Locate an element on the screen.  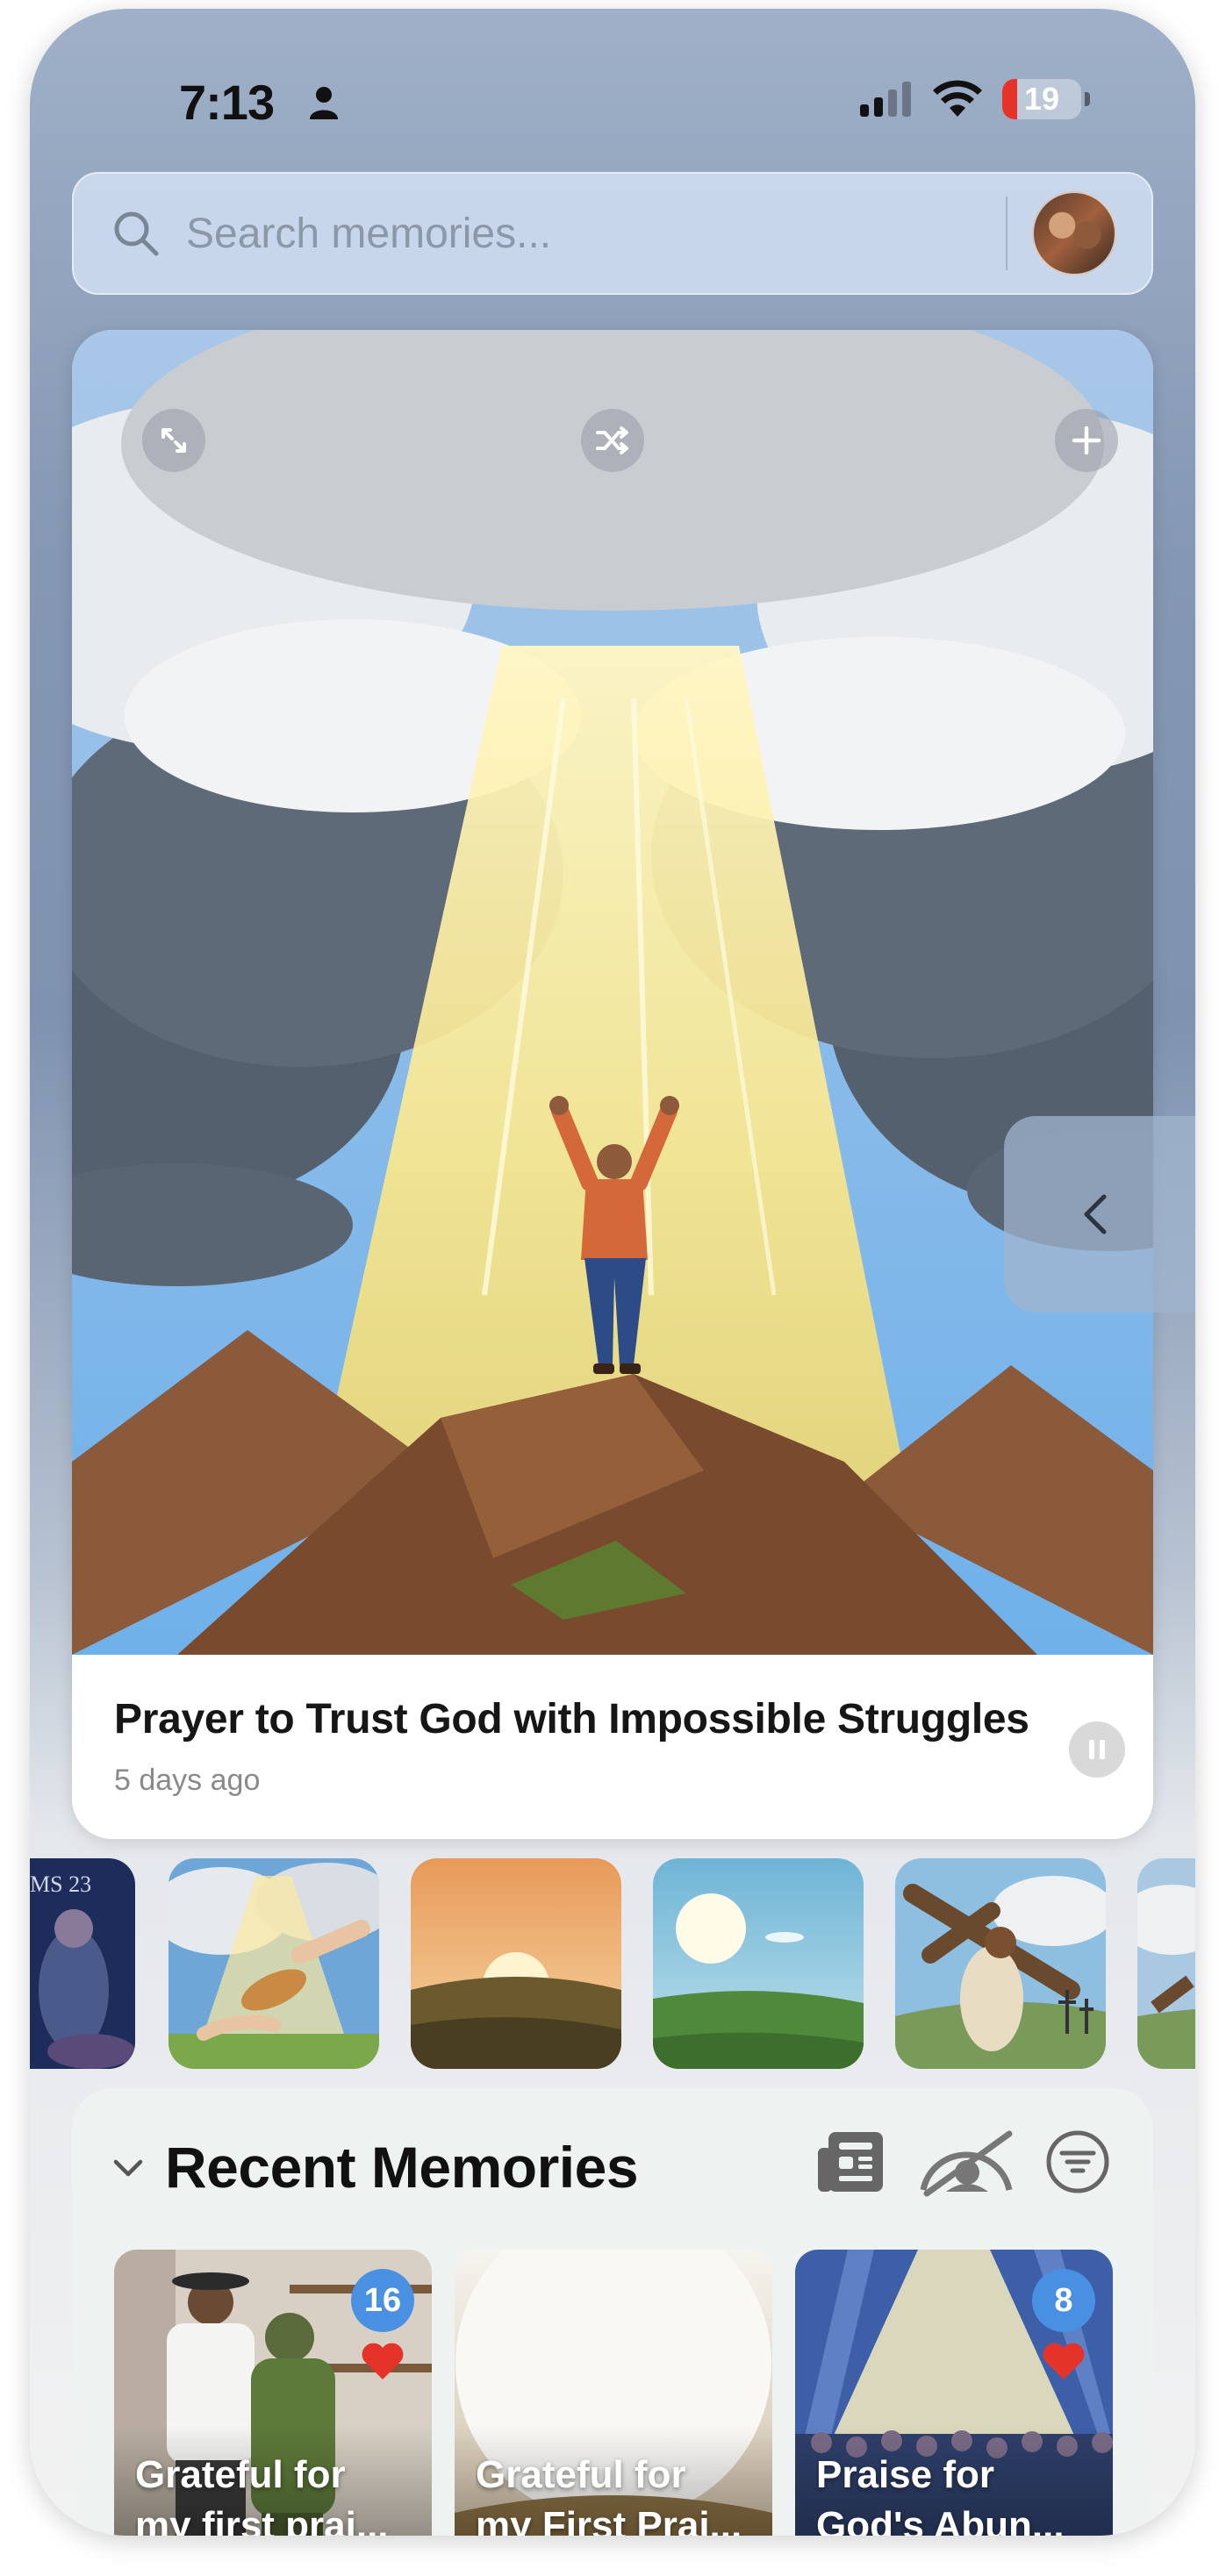
pause-icon is located at coordinates (1097, 1749).